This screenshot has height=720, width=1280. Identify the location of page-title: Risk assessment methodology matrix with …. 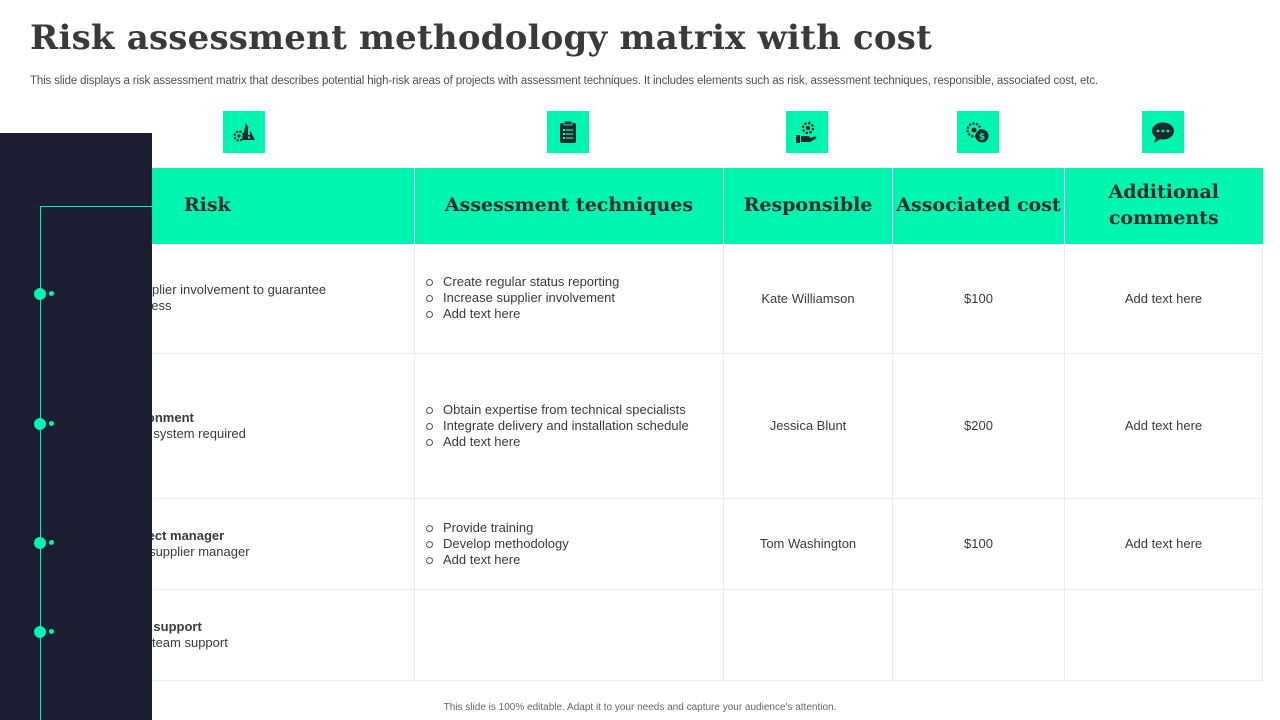
(481, 38).